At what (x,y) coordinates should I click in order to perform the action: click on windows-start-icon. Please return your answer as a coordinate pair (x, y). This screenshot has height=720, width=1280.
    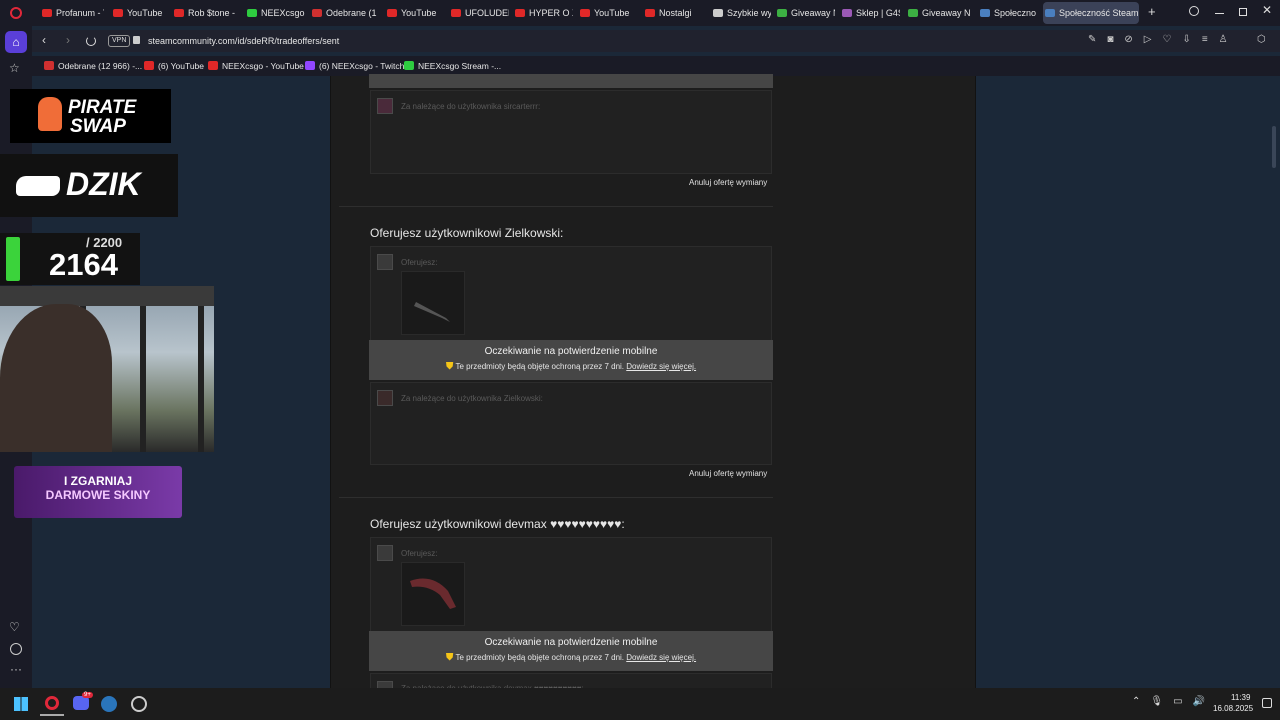
    Looking at the image, I should click on (21, 704).